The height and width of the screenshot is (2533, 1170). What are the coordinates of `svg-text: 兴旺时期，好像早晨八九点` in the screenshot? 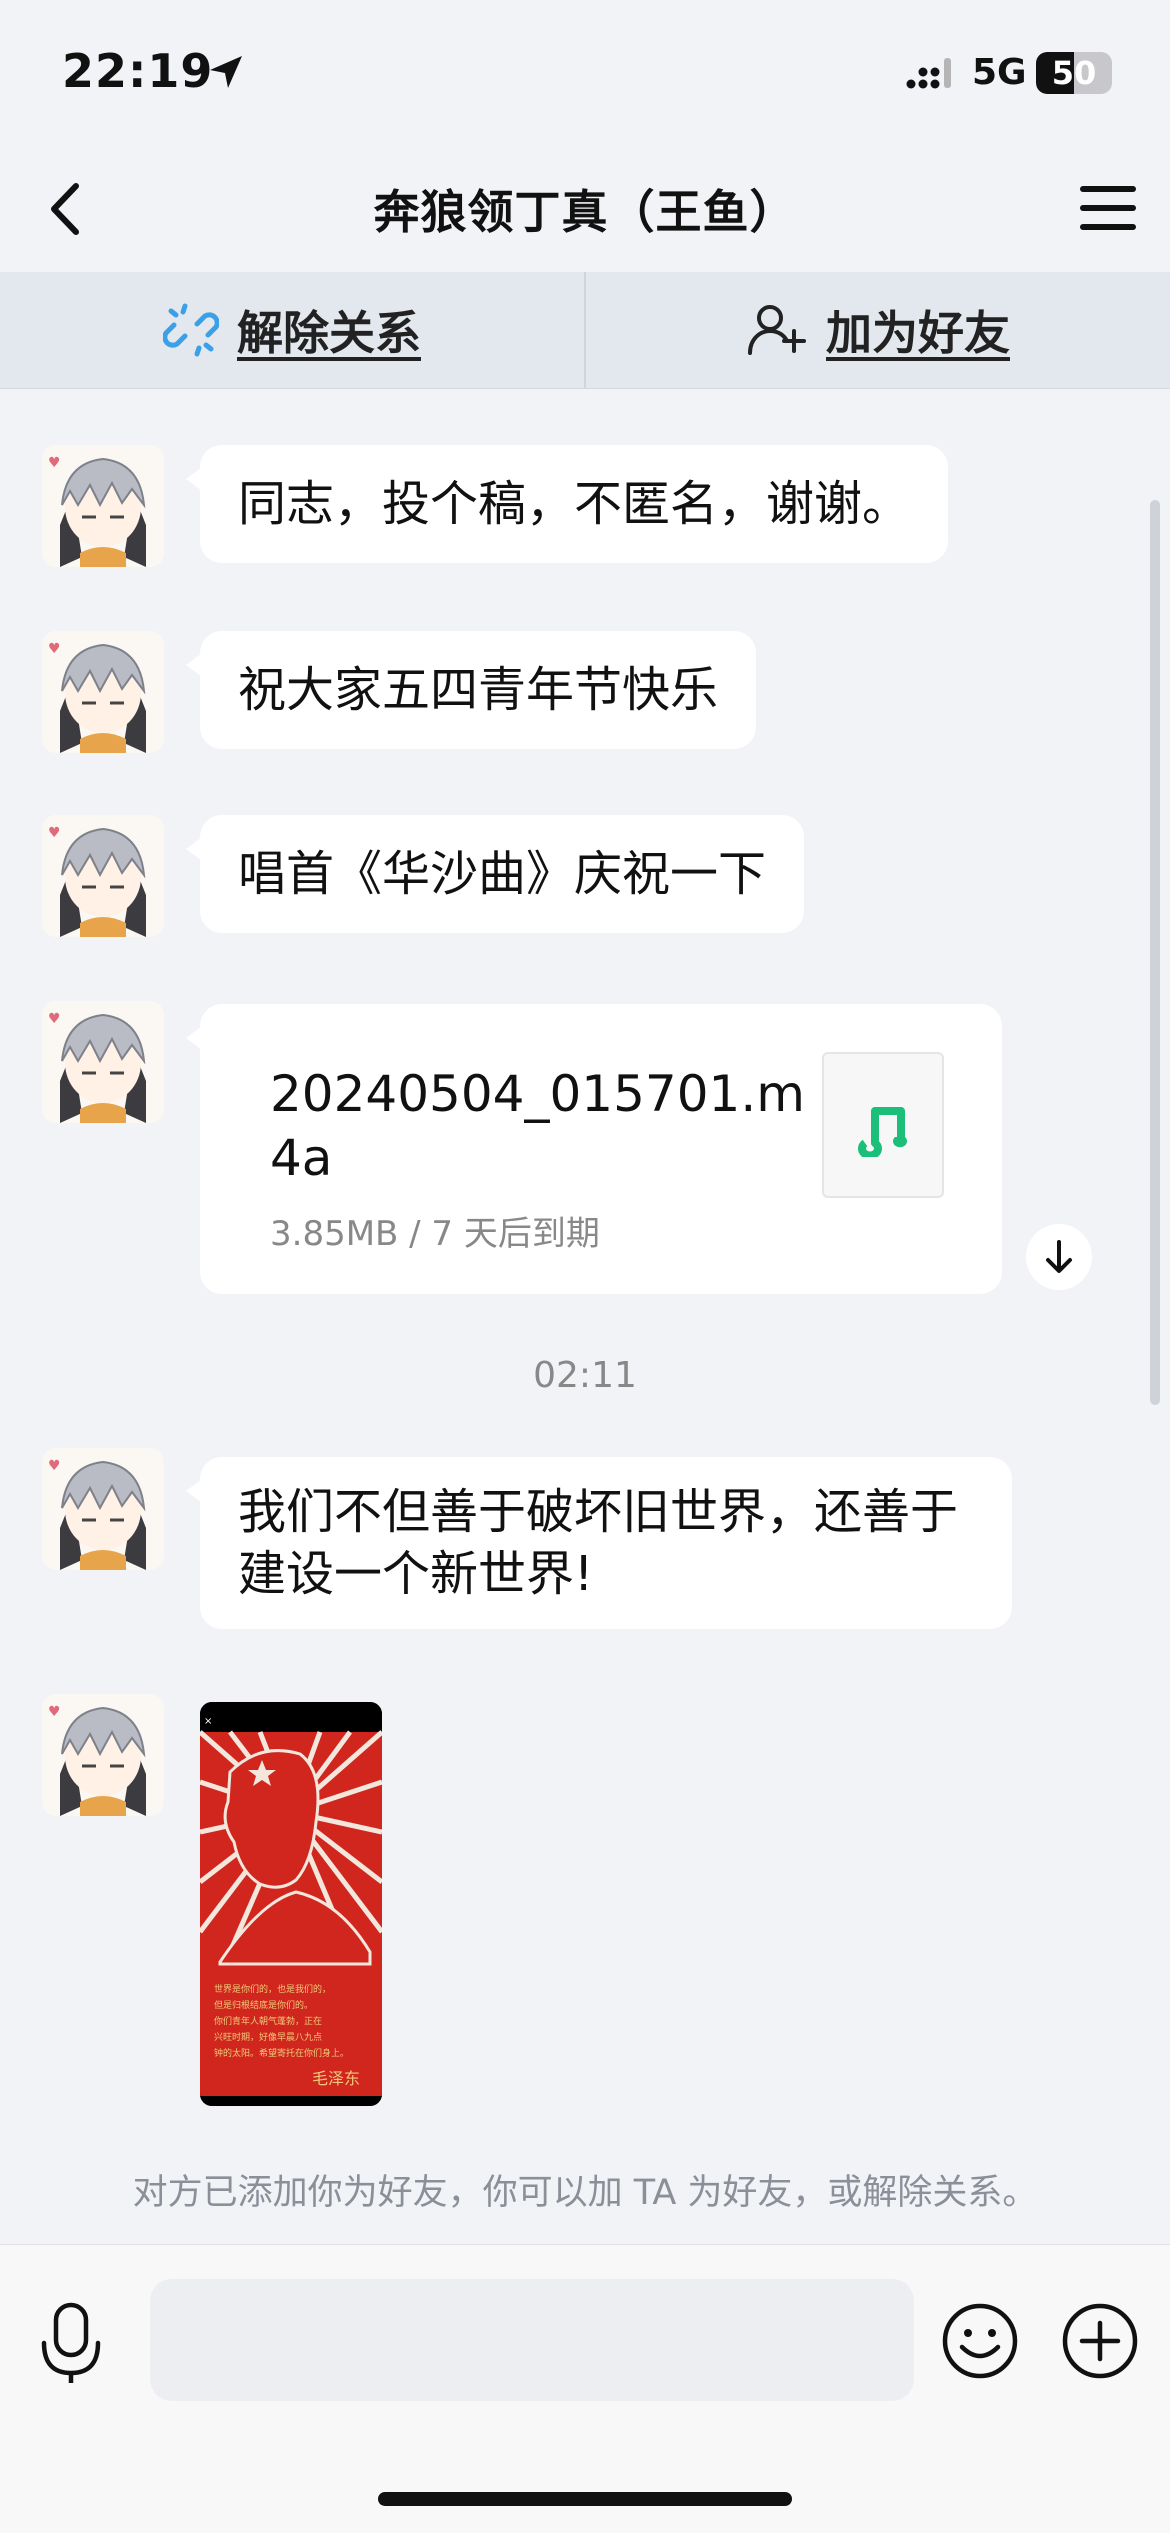 It's located at (268, 2037).